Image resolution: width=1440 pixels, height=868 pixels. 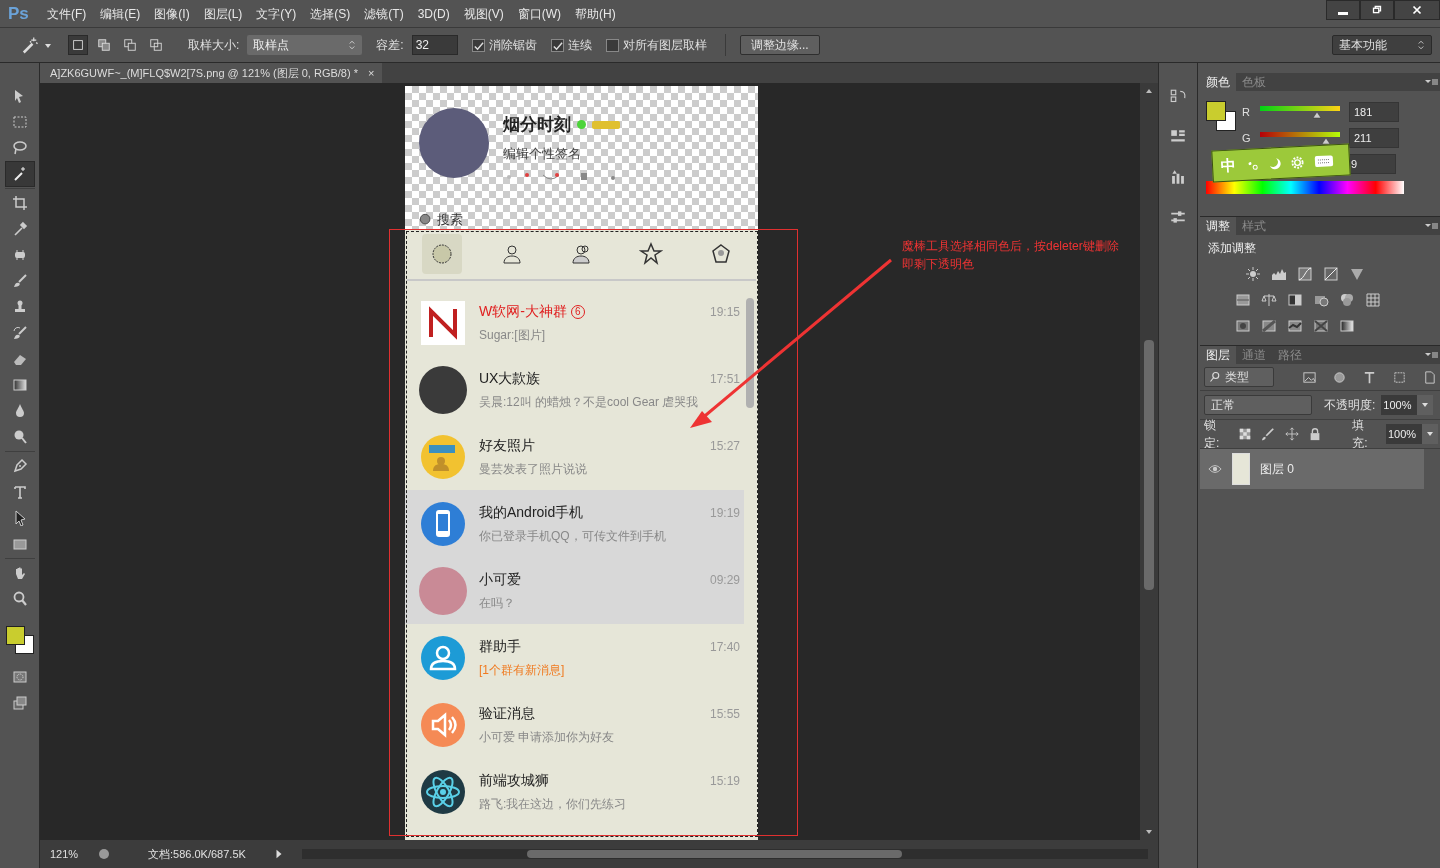 I want to click on menu-item: 图像(I), so click(x=172, y=13).